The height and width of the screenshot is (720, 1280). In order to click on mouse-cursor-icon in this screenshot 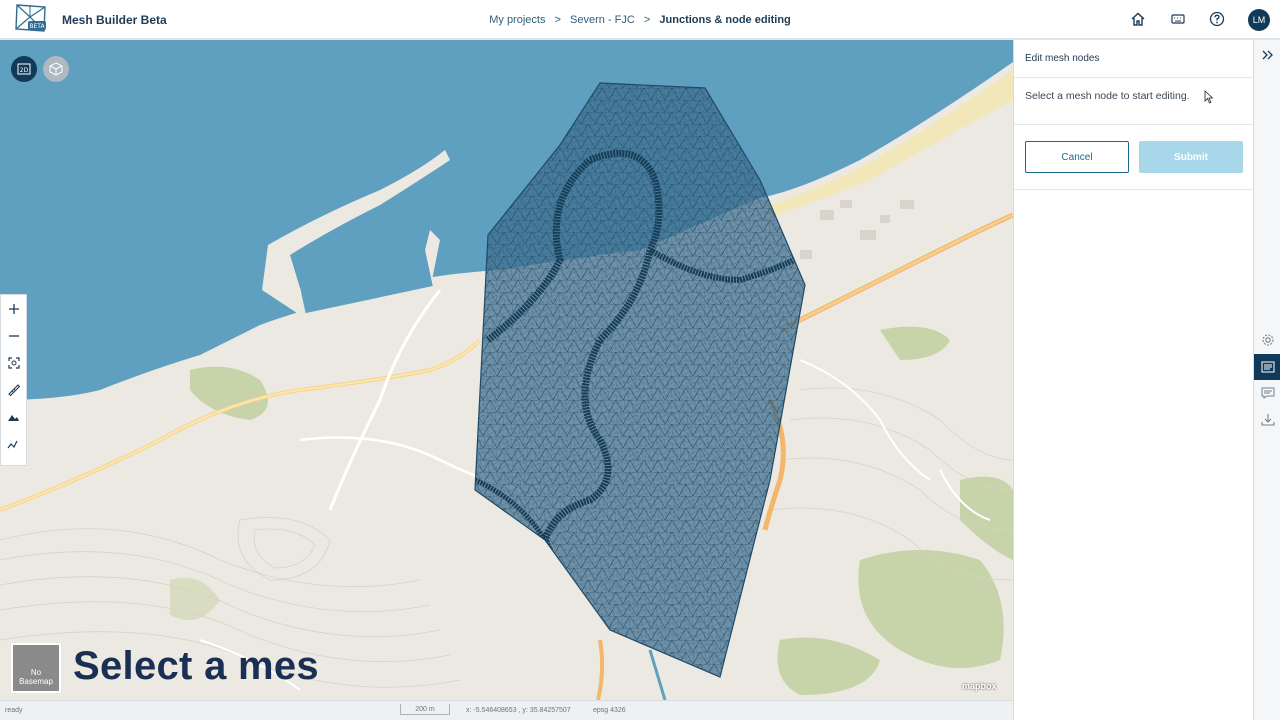, I will do `click(1209, 97)`.